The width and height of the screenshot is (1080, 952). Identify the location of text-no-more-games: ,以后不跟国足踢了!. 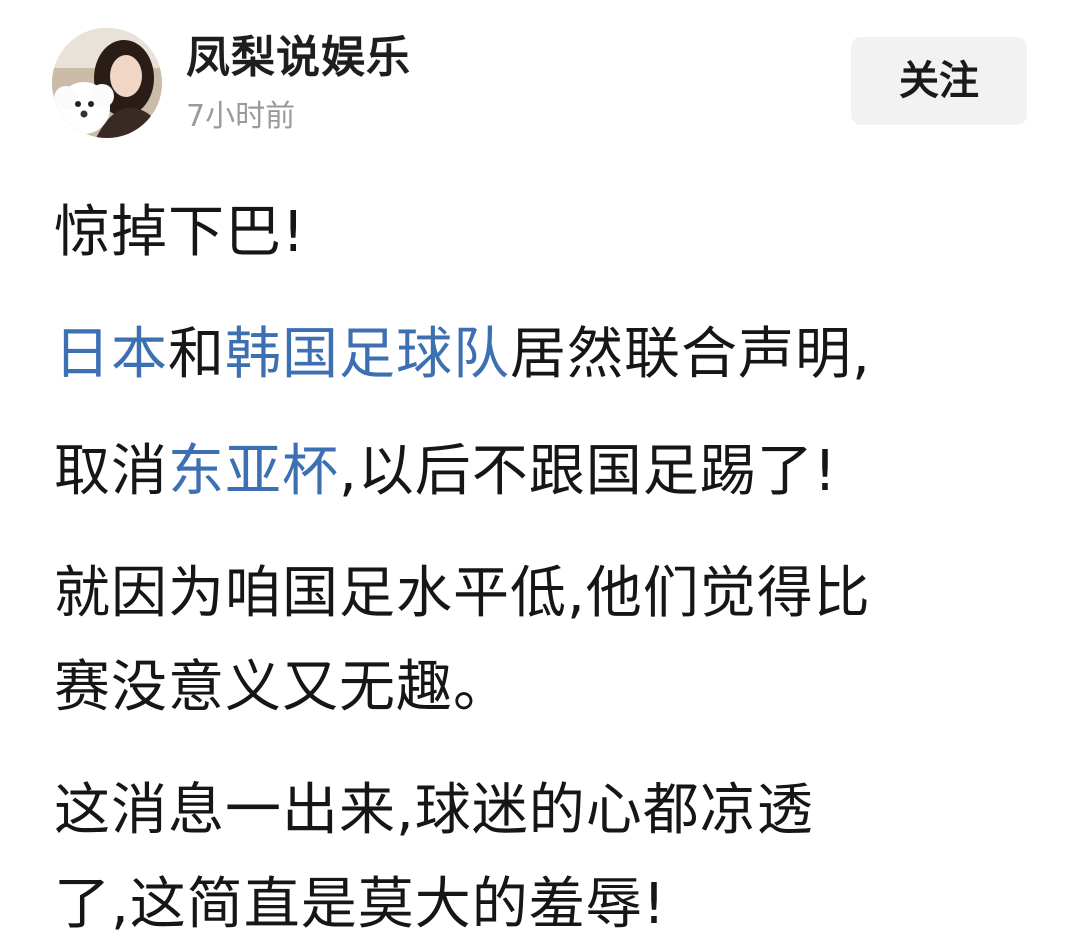
(588, 471).